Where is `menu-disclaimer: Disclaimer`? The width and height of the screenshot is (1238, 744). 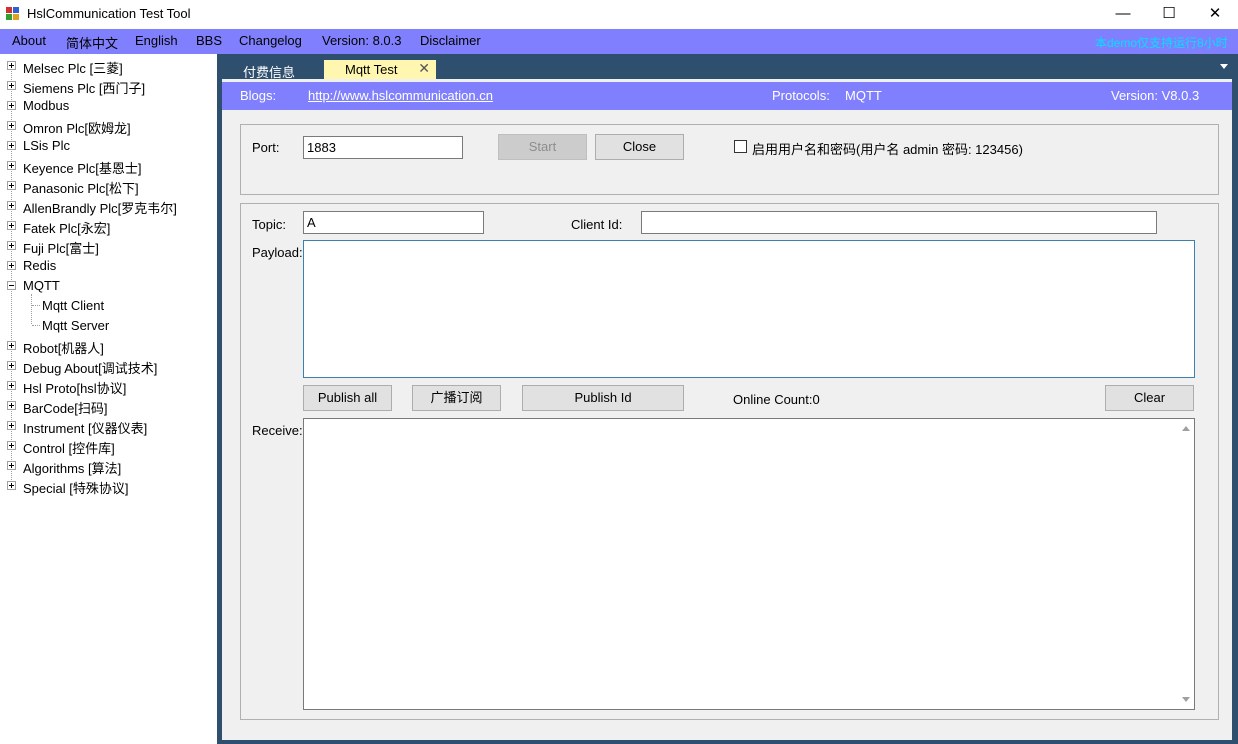
menu-disclaimer: Disclaimer is located at coordinates (450, 40).